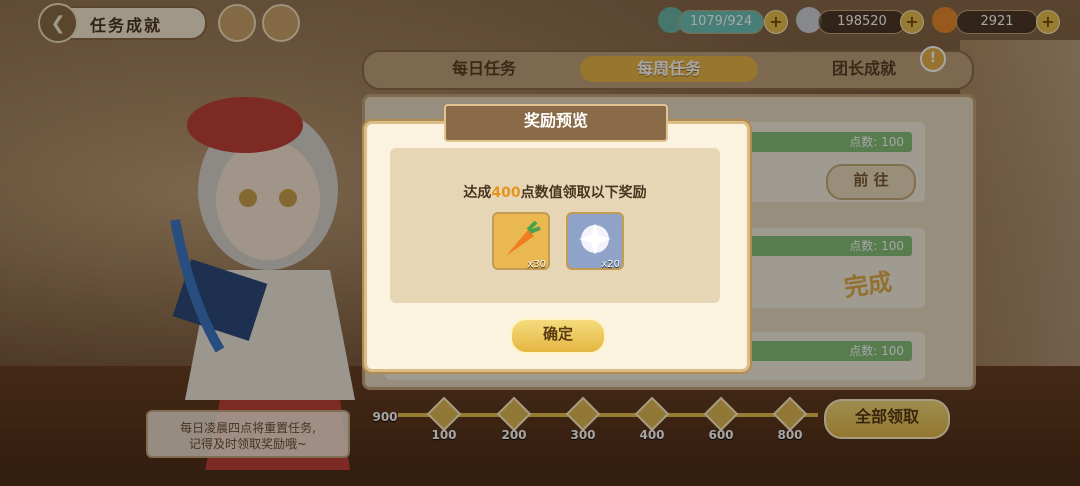 This screenshot has height=486, width=1080. I want to click on msg-suffix: 点数值领取以下奖励, so click(583, 193).